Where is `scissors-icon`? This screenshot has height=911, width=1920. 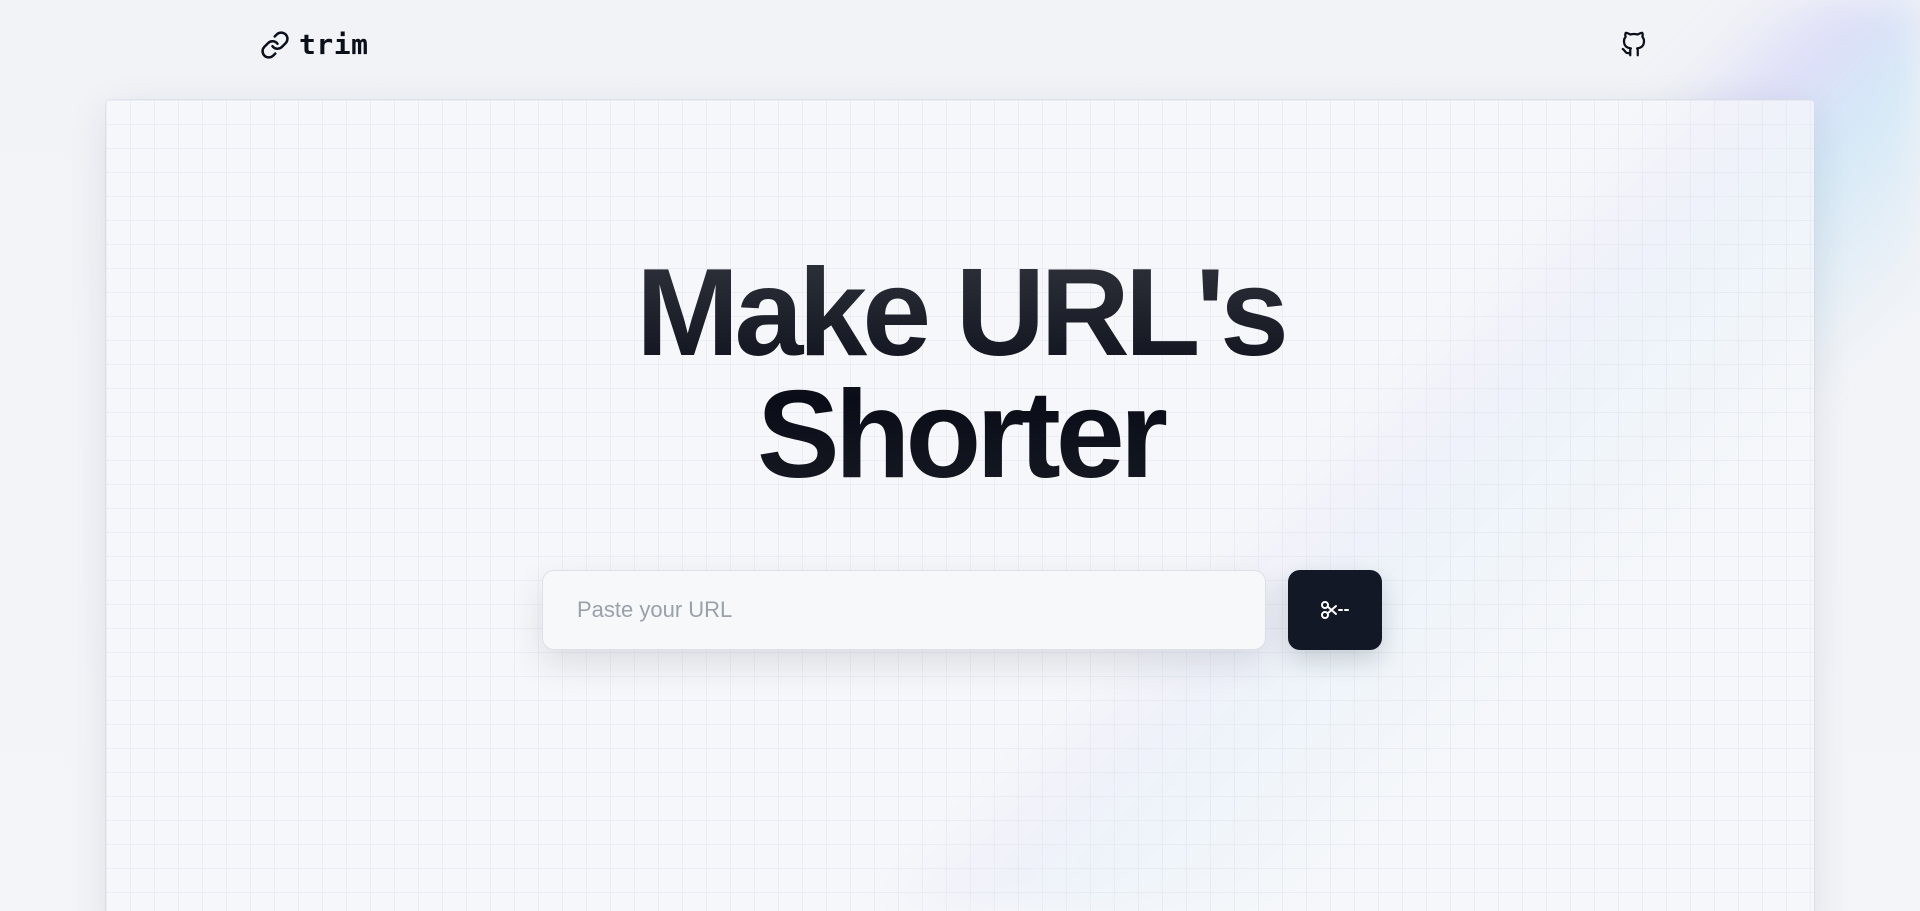 scissors-icon is located at coordinates (1335, 610).